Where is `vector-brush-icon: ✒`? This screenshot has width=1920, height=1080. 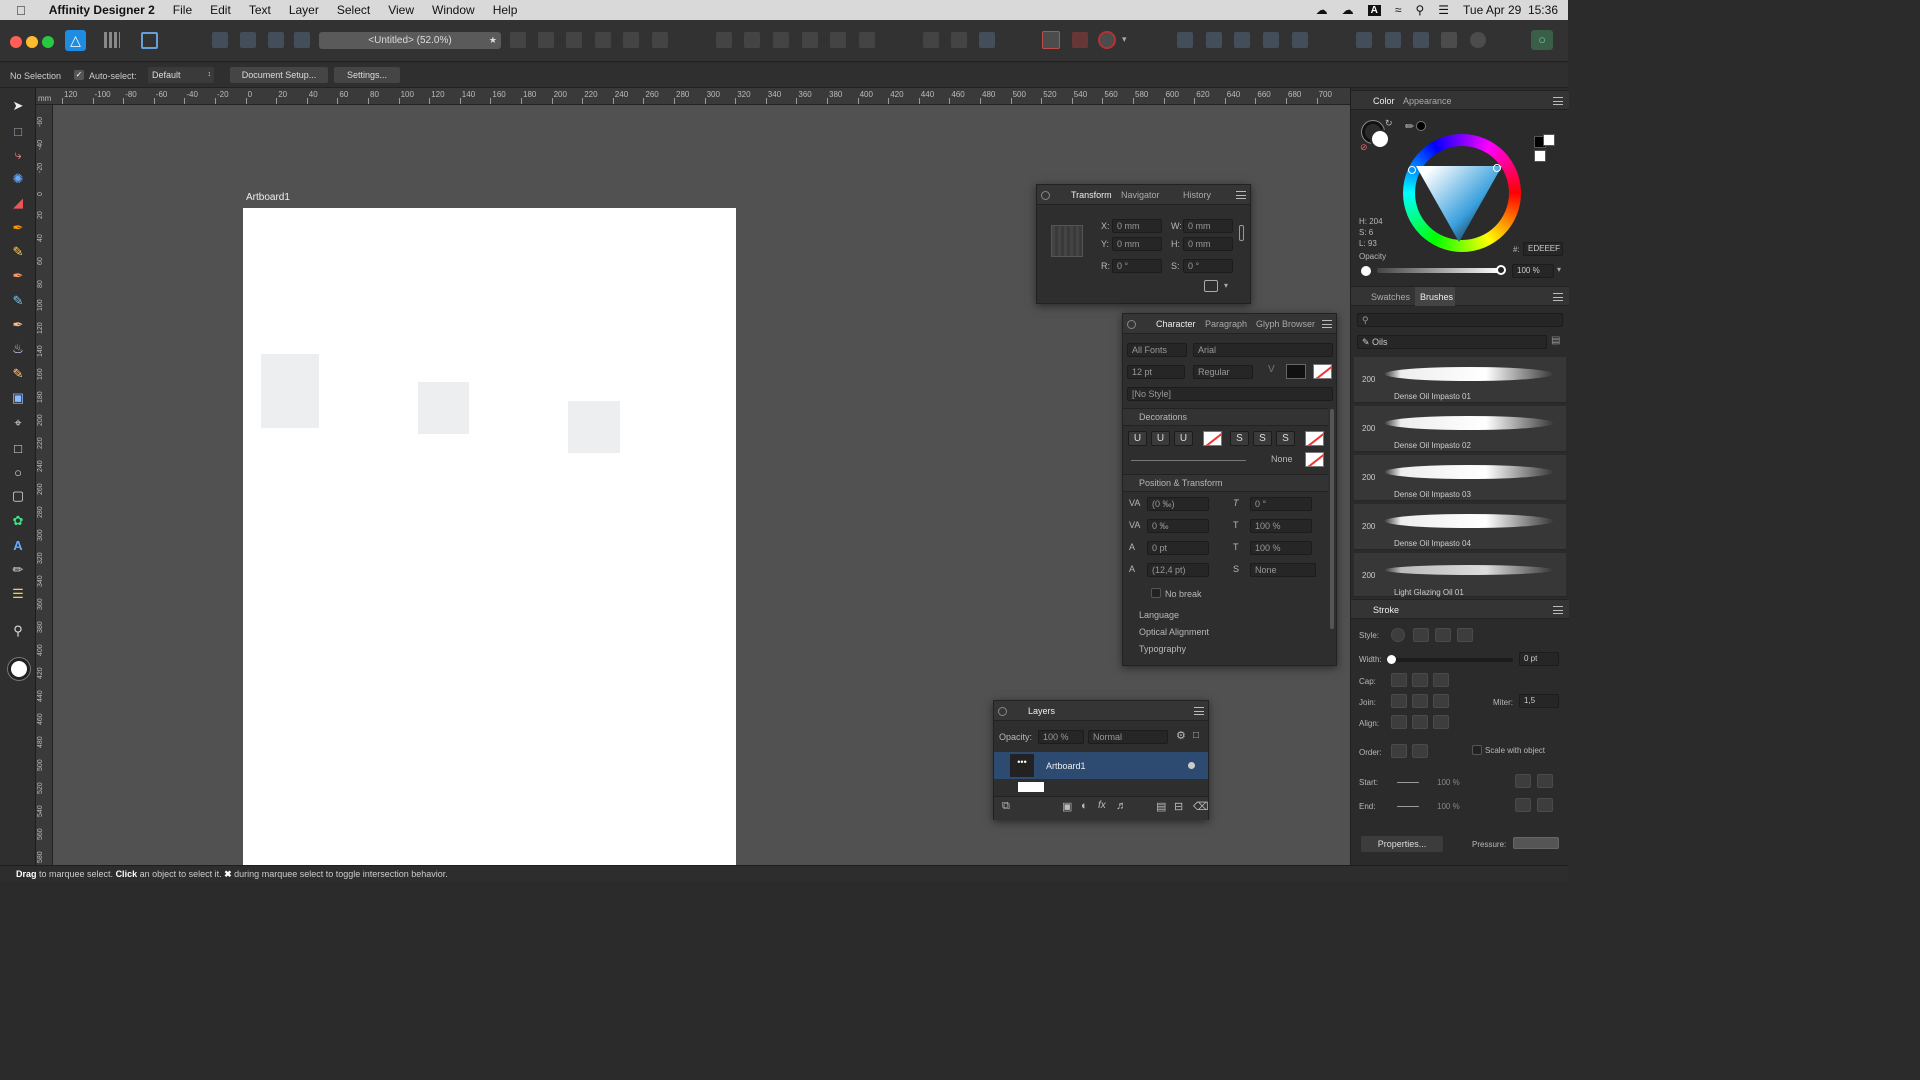
vector-brush-icon: ✒ is located at coordinates (18, 275).